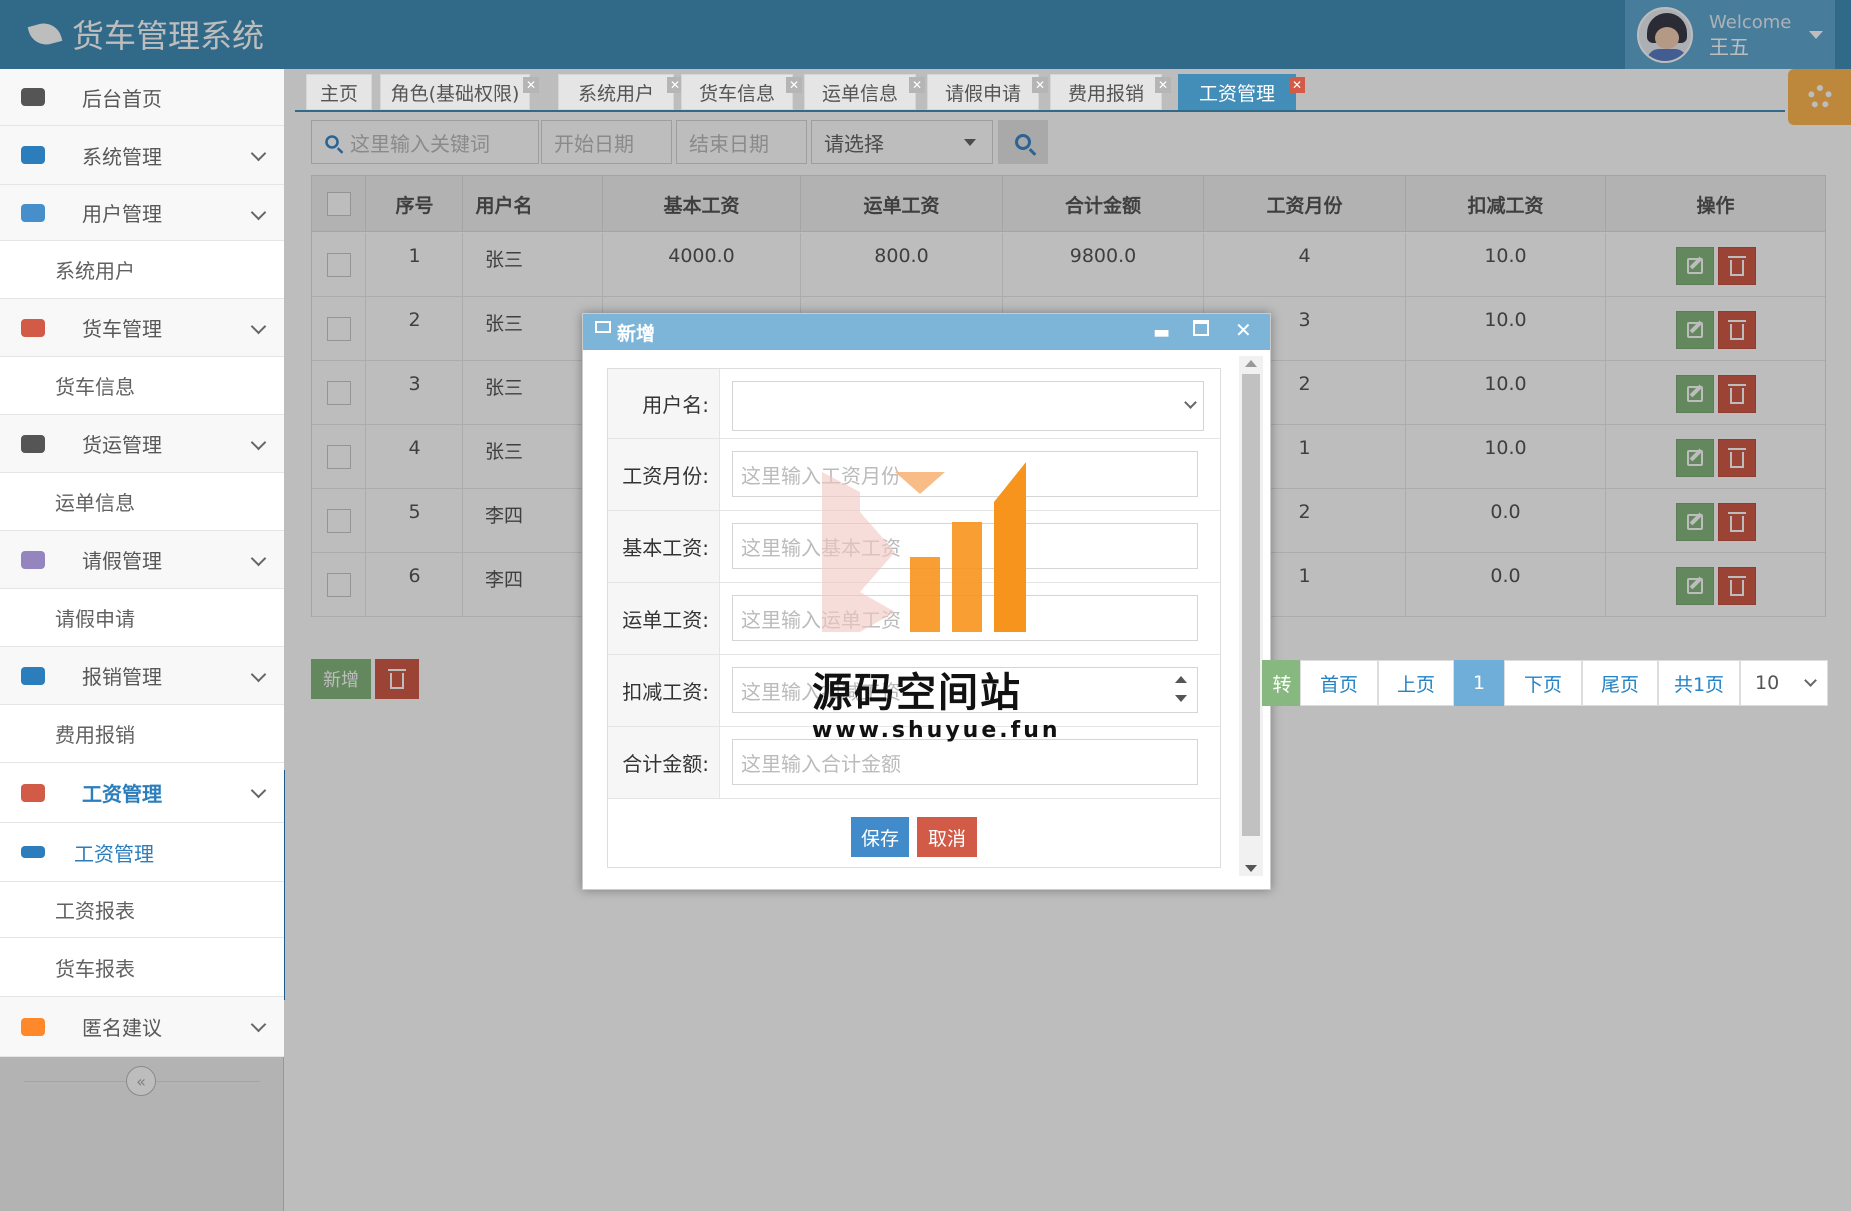 The height and width of the screenshot is (1211, 1851). What do you see at coordinates (1543, 683) in the screenshot?
I see `pager-next: 下页` at bounding box center [1543, 683].